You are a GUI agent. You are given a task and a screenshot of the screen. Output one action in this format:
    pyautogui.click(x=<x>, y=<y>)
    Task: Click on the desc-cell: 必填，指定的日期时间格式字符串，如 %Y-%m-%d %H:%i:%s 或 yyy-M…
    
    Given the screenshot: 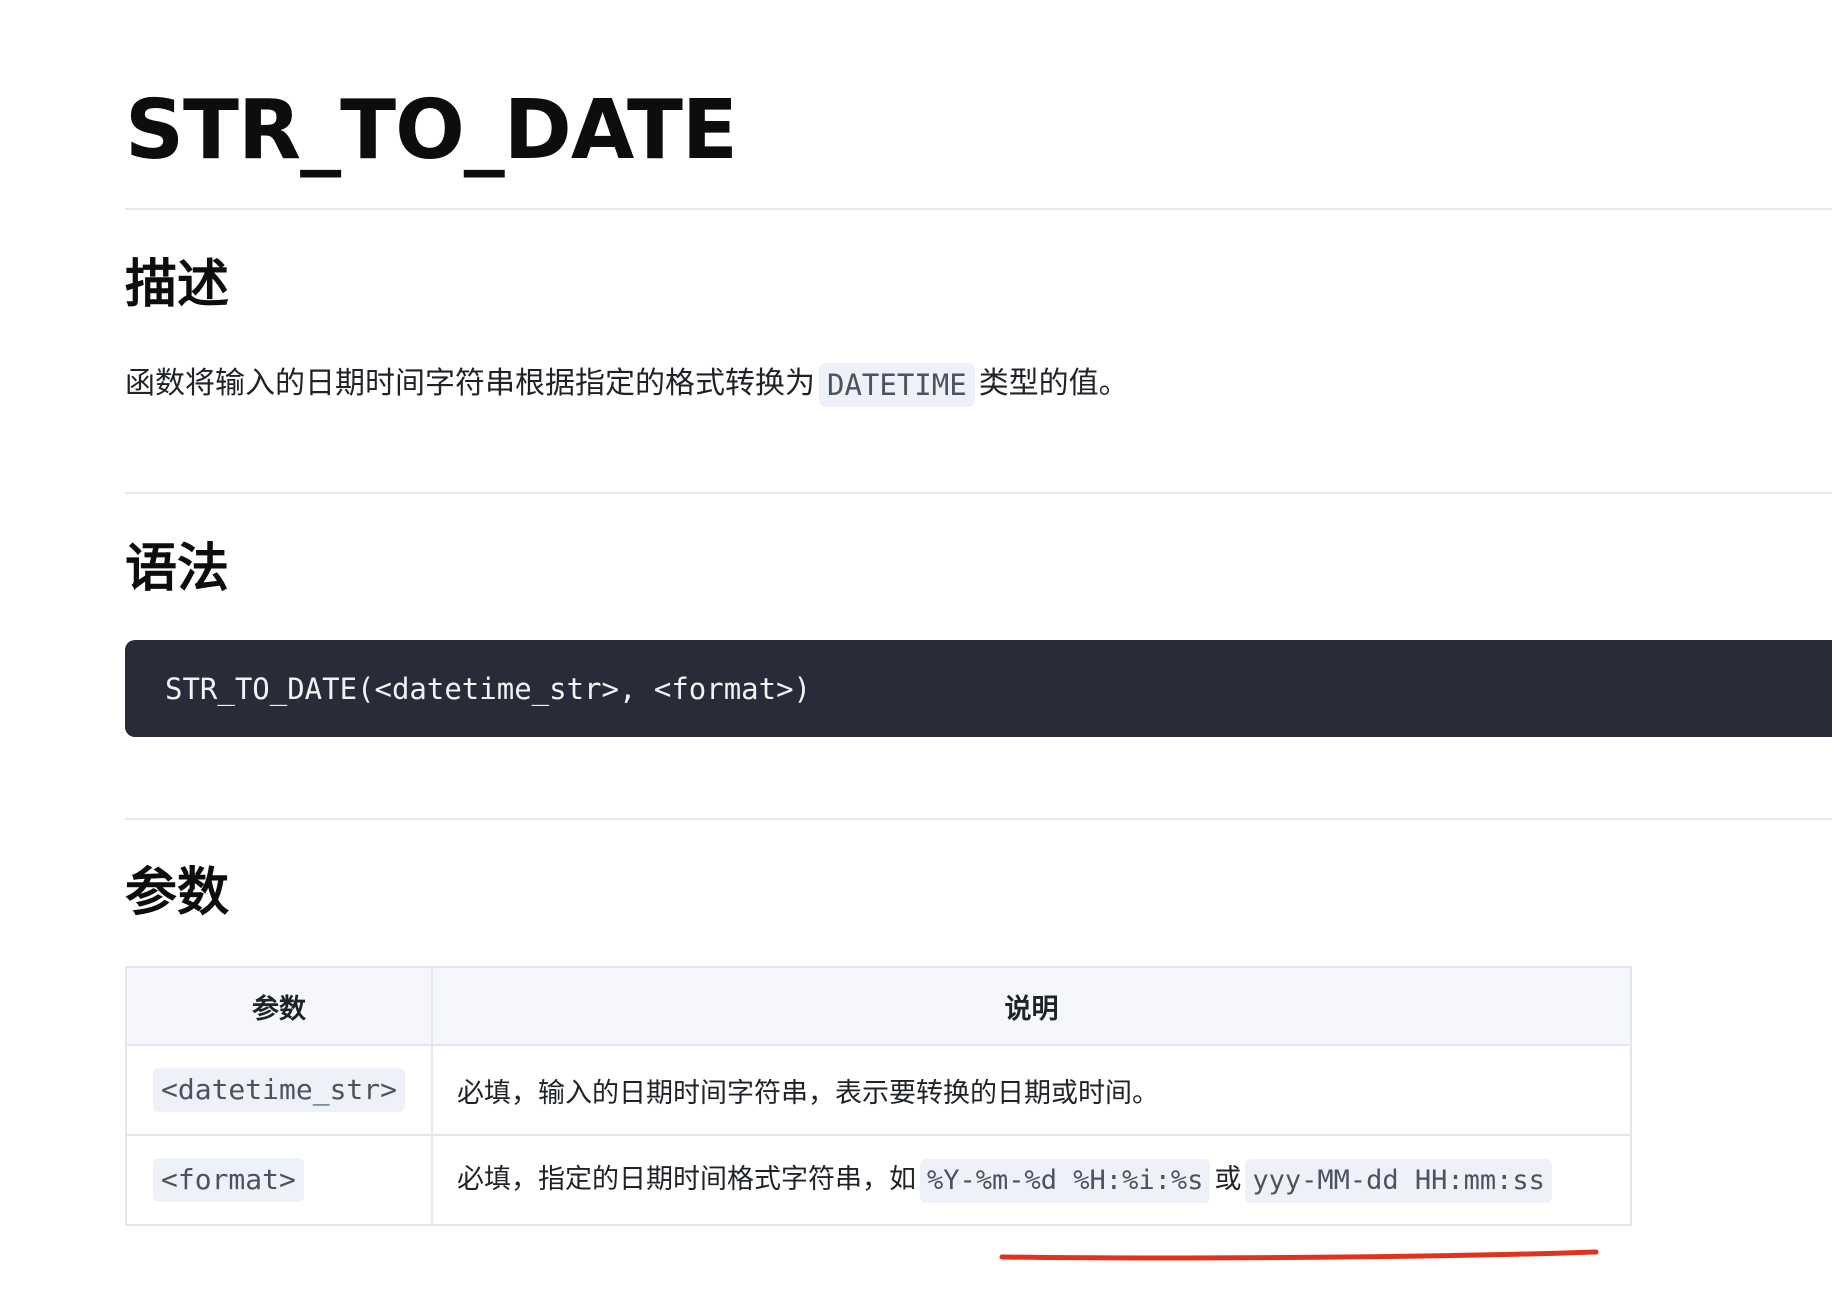 What is the action you would take?
    pyautogui.click(x=1031, y=1180)
    